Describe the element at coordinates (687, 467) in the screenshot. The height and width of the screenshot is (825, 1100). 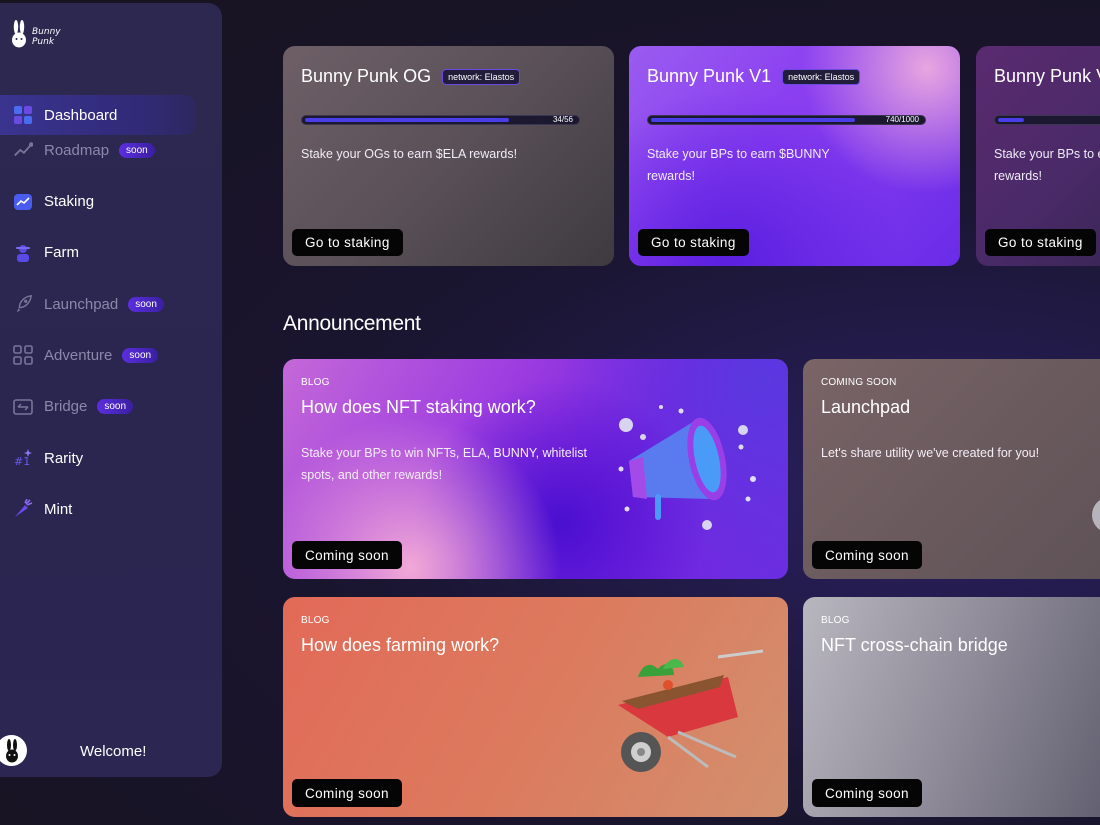
I see `megaphone-icon` at that location.